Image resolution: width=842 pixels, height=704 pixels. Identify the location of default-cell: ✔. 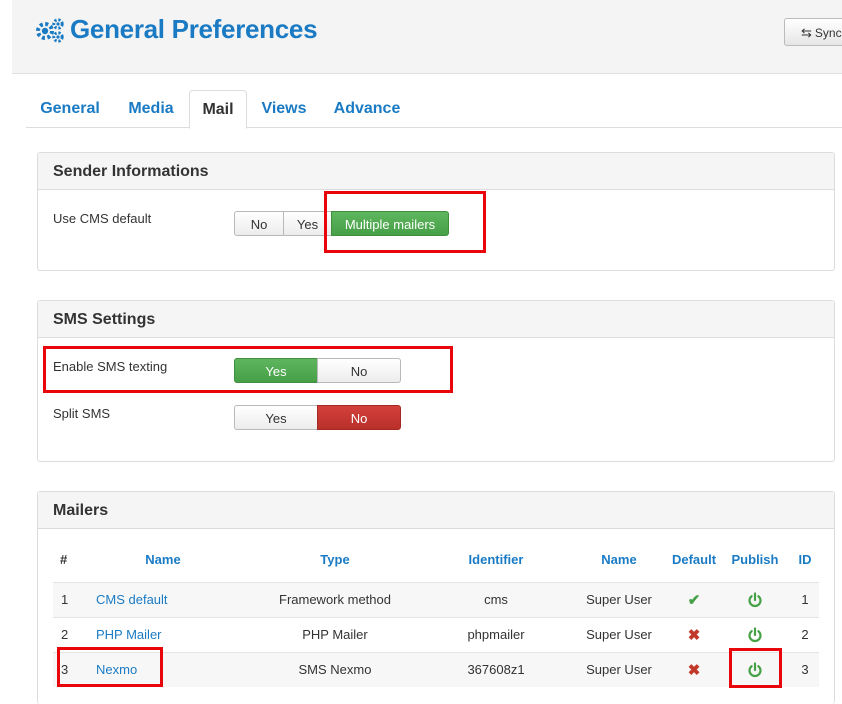
(694, 599).